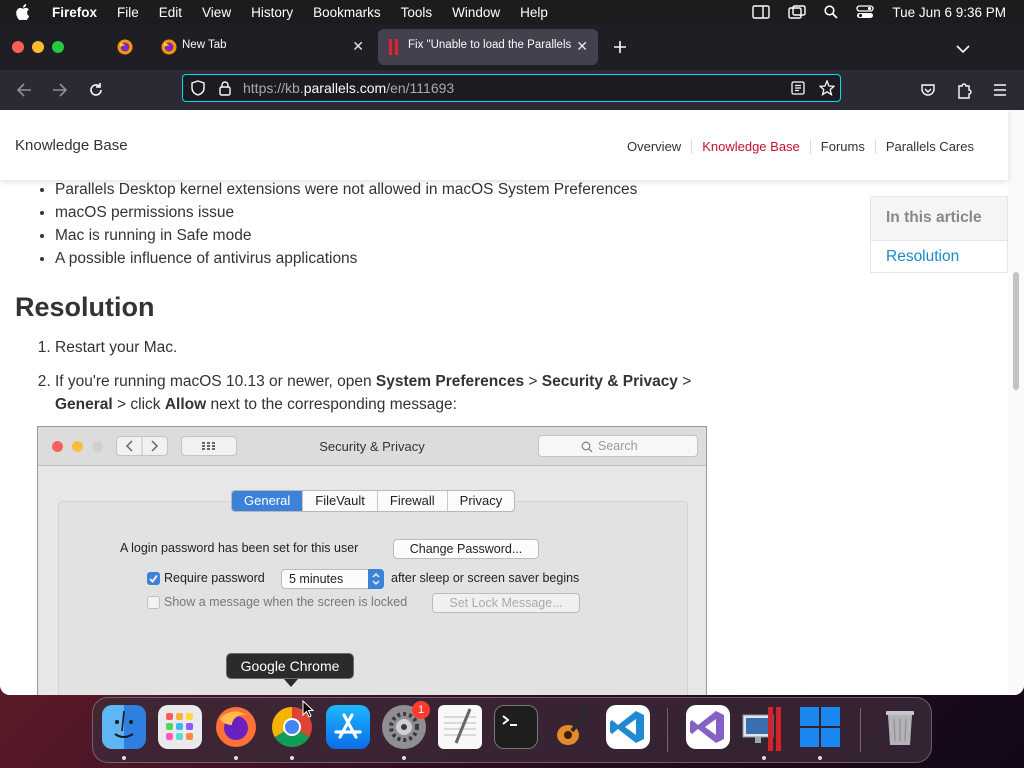 This screenshot has width=1024, height=768. Describe the element at coordinates (272, 12) in the screenshot. I see `menu-history: History` at that location.